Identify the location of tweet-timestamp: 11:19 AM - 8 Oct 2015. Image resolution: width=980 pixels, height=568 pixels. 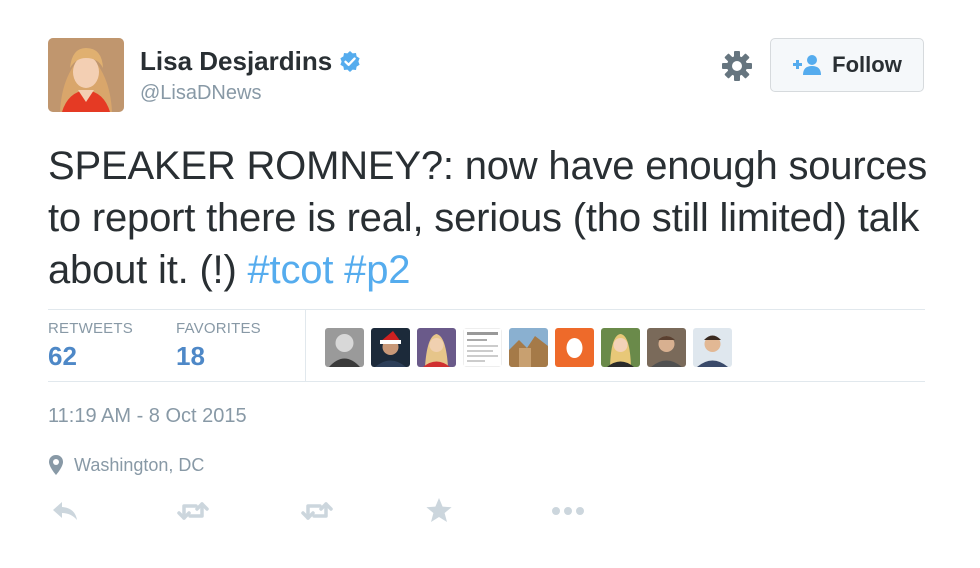
(147, 416).